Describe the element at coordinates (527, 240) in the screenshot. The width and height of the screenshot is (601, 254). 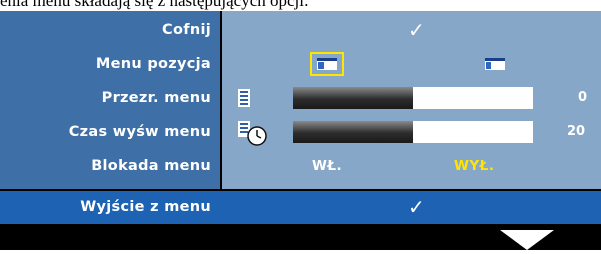
I see `down-arrow-icon` at that location.